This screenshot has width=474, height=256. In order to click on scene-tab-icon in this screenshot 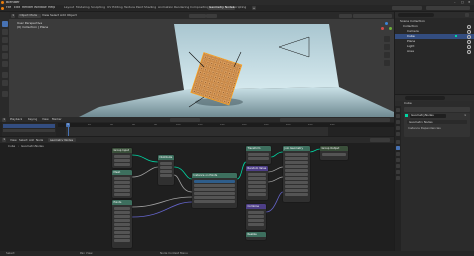, I will do `click(398, 128)`.